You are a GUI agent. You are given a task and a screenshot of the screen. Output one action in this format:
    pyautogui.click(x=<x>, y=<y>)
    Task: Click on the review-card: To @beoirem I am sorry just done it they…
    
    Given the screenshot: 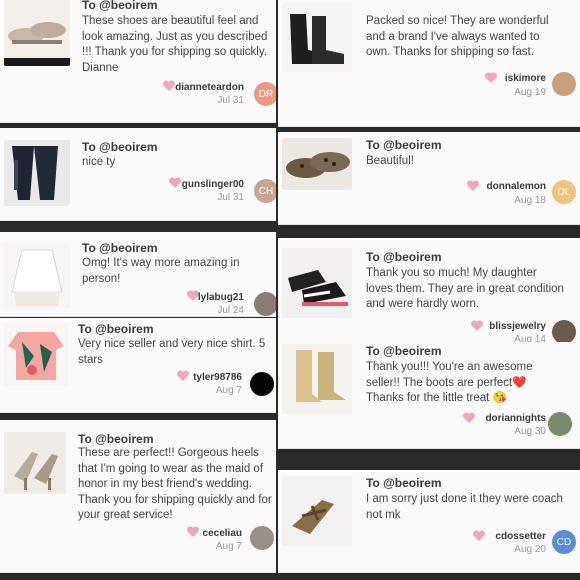 What is the action you would take?
    pyautogui.click(x=429, y=521)
    